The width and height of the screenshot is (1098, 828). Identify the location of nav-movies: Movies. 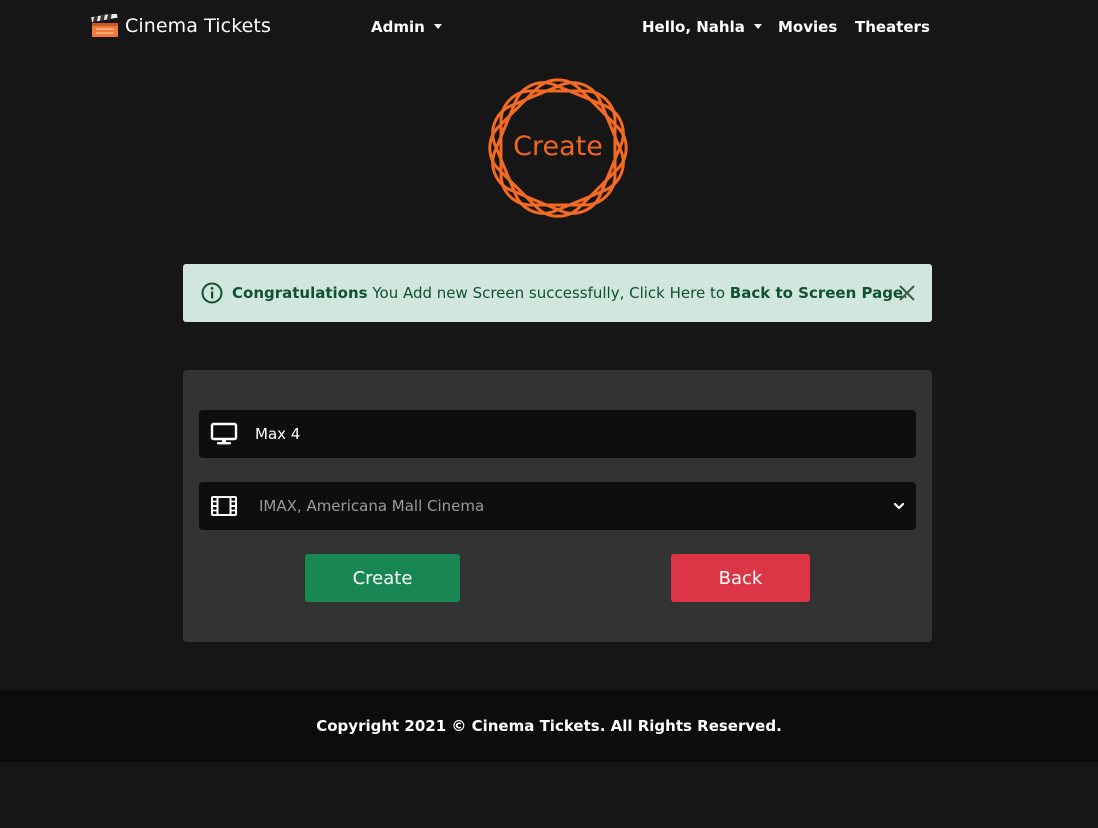
(807, 27).